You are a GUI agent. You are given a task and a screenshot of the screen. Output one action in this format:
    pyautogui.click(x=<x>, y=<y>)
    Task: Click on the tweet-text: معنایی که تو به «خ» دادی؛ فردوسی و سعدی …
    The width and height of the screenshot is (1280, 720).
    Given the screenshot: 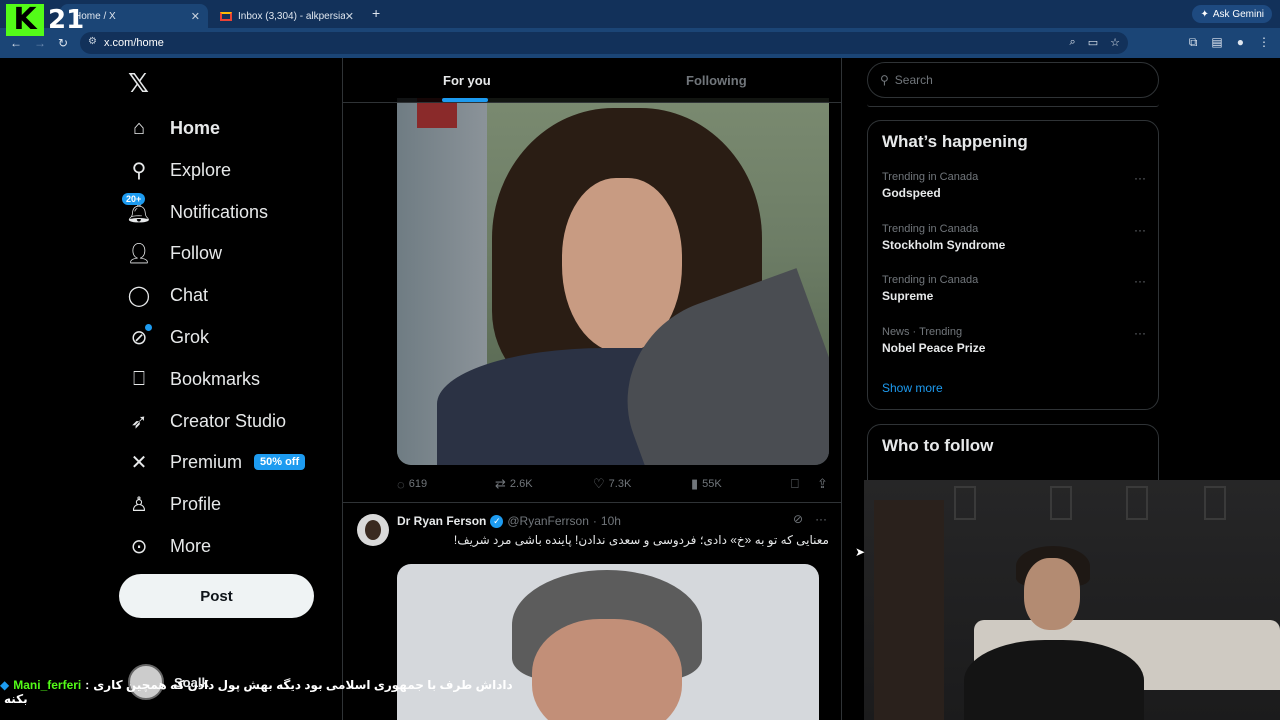 What is the action you would take?
    pyautogui.click(x=641, y=540)
    